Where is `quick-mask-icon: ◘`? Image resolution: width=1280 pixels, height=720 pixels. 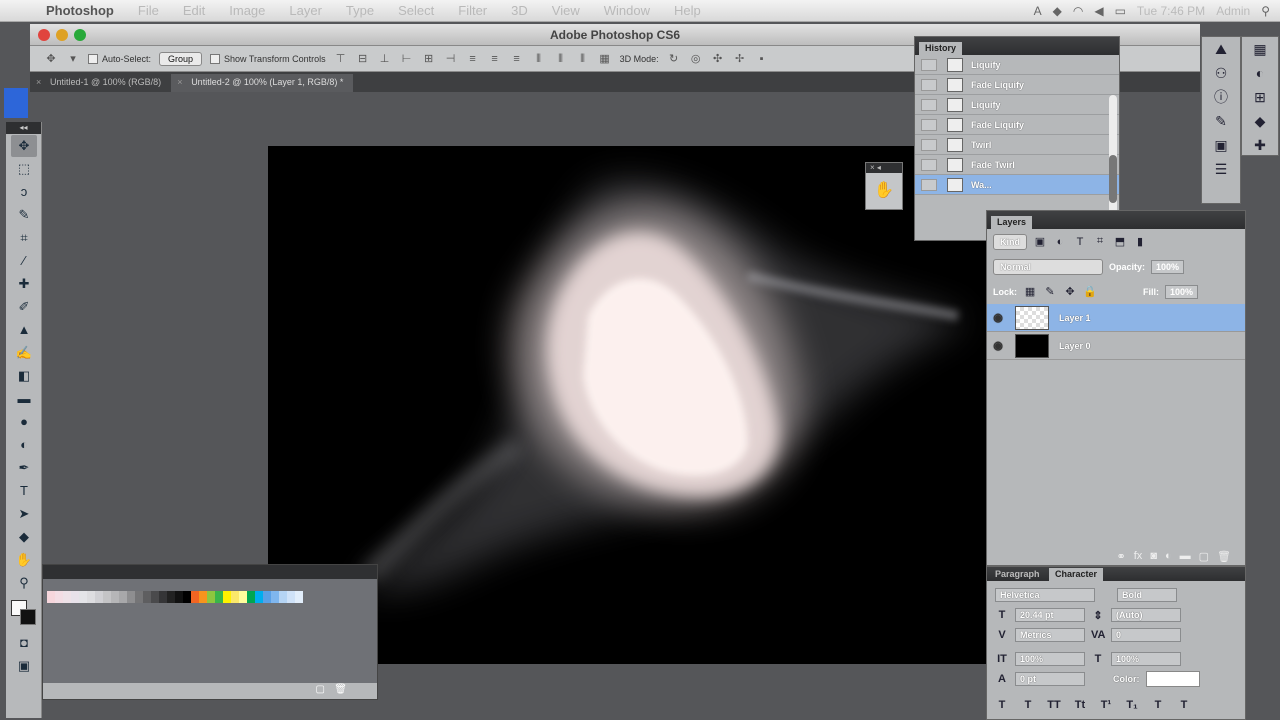 quick-mask-icon: ◘ is located at coordinates (24, 643).